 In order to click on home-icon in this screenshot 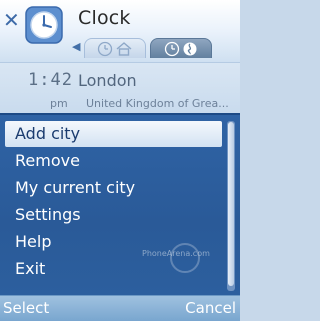, I will do `click(124, 48)`.